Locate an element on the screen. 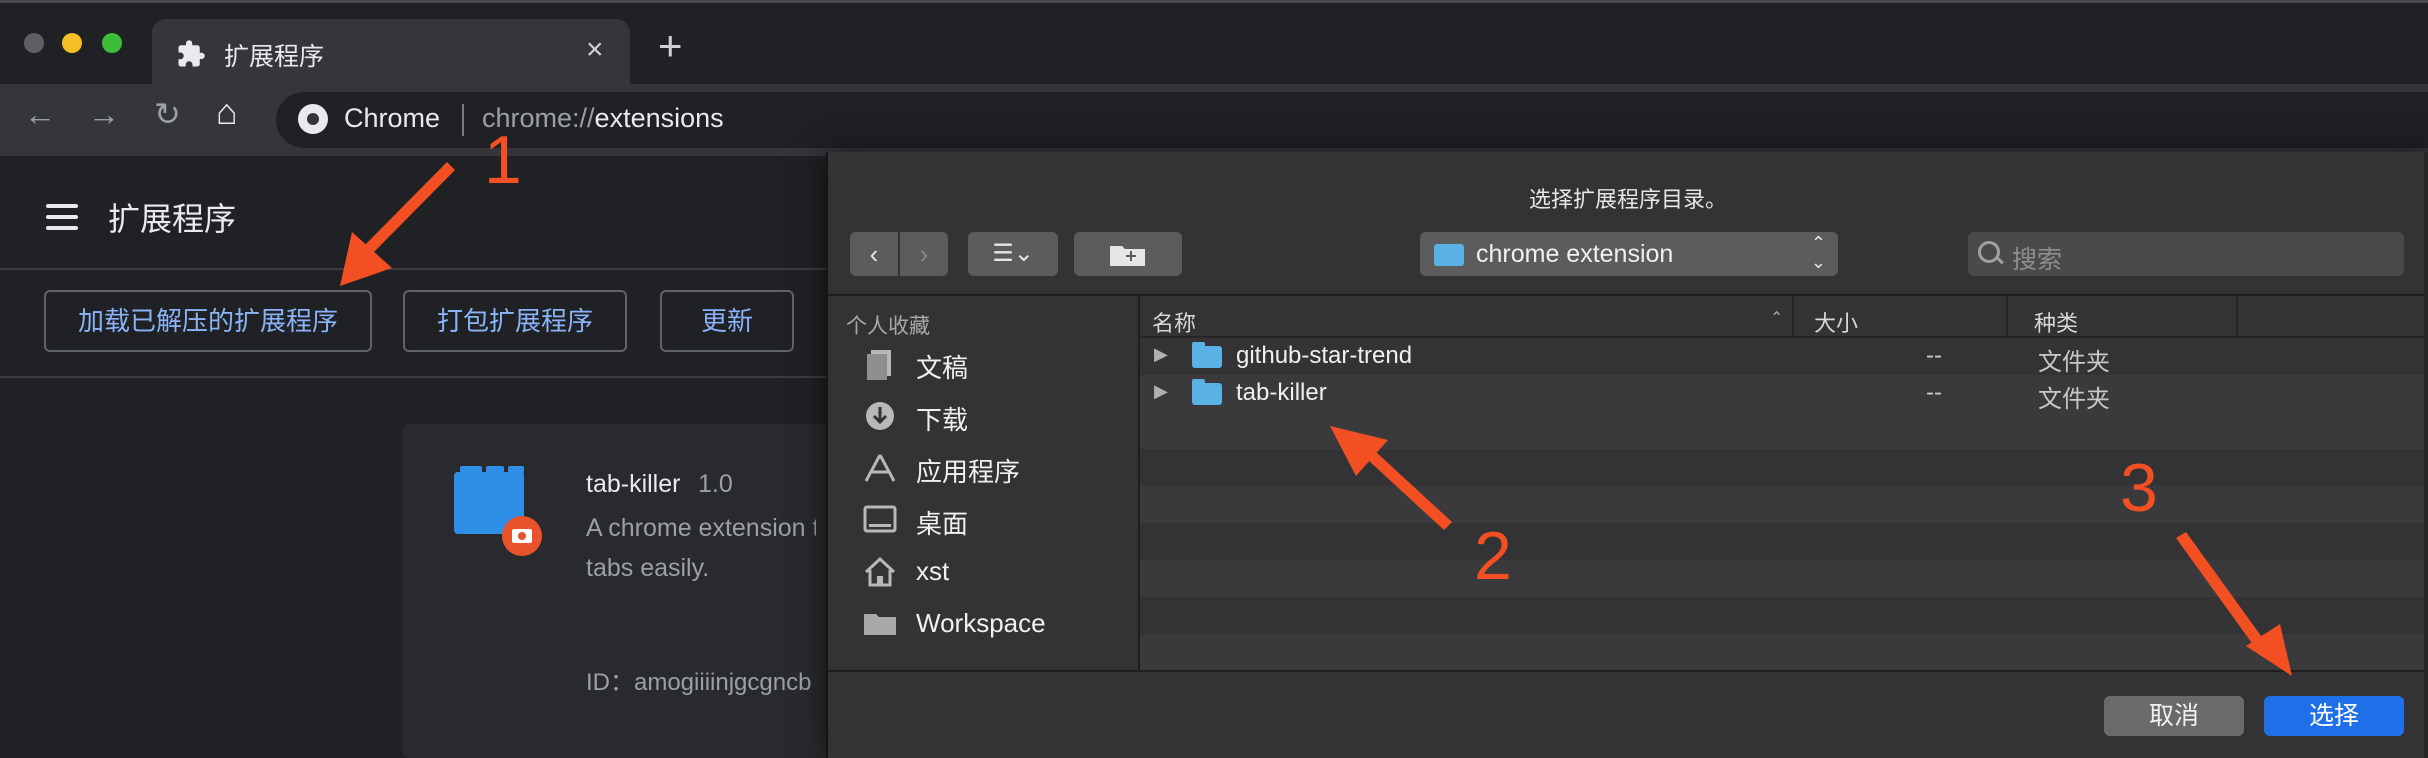  annotation-number: 1 is located at coordinates (503, 160).